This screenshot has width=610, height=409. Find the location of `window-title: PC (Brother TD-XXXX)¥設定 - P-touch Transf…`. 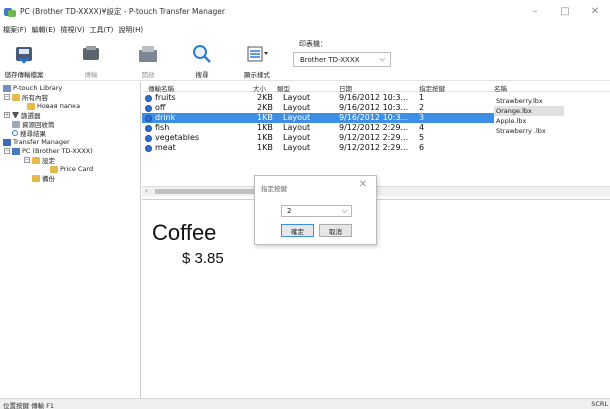

window-title: PC (Brother TD-XXXX)¥設定 - P-touch Transf… is located at coordinates (122, 11).